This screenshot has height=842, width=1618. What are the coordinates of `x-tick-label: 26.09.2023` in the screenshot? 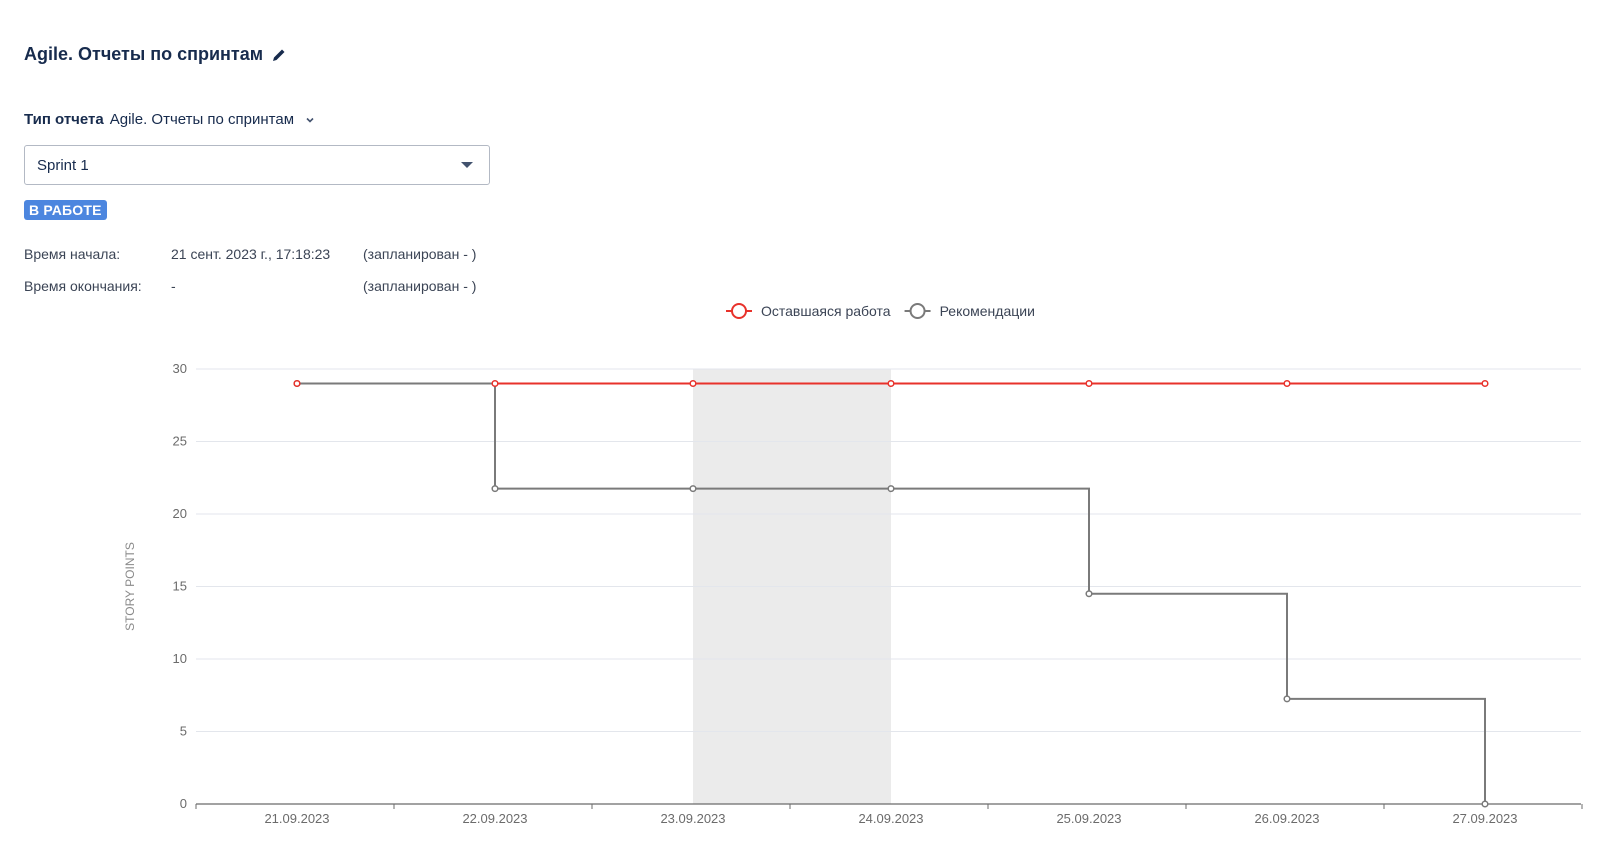 It's located at (1286, 818).